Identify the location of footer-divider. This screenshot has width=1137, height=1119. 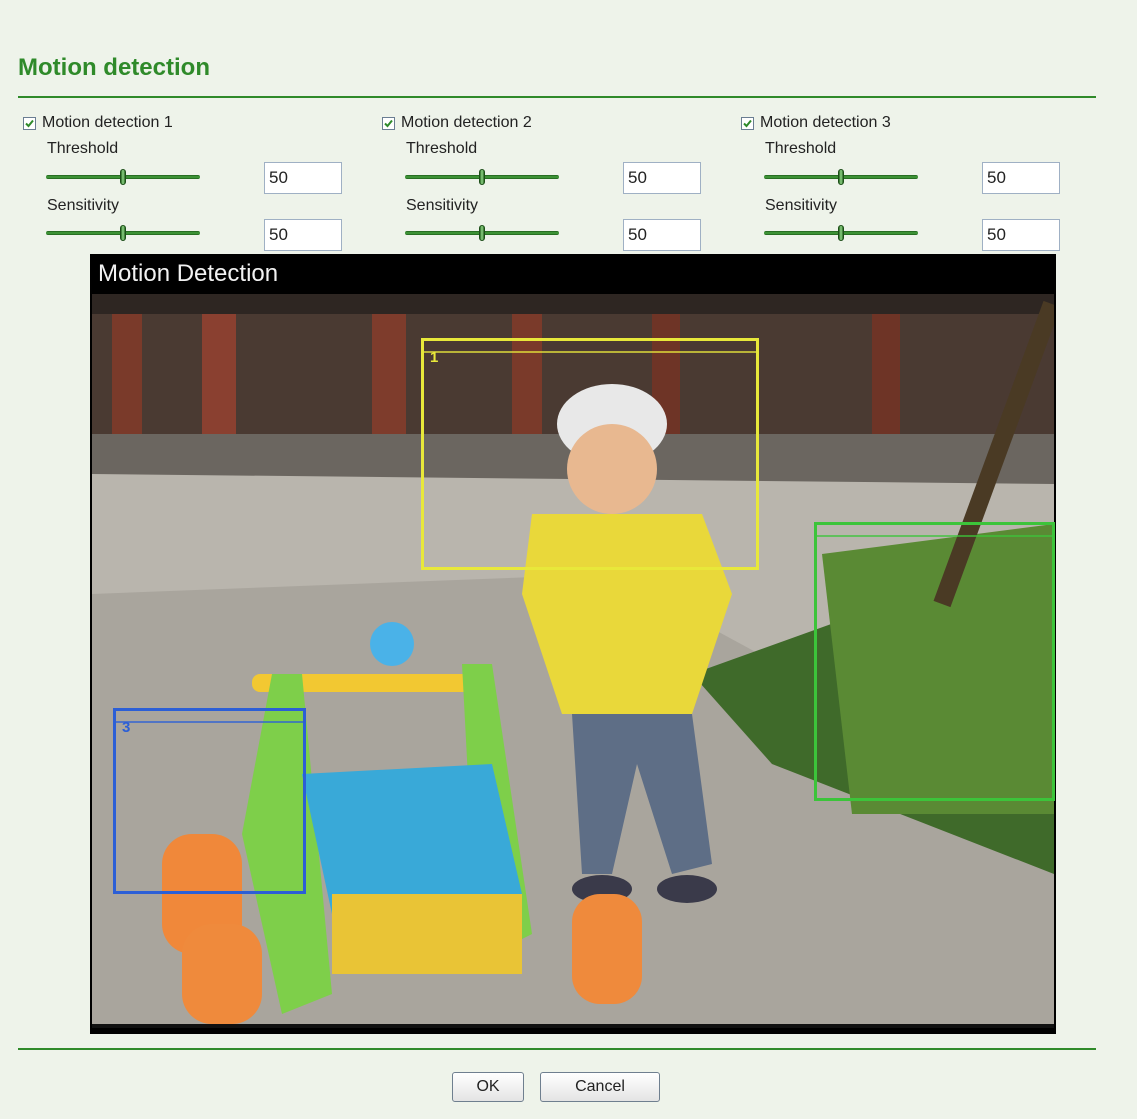
(557, 1049).